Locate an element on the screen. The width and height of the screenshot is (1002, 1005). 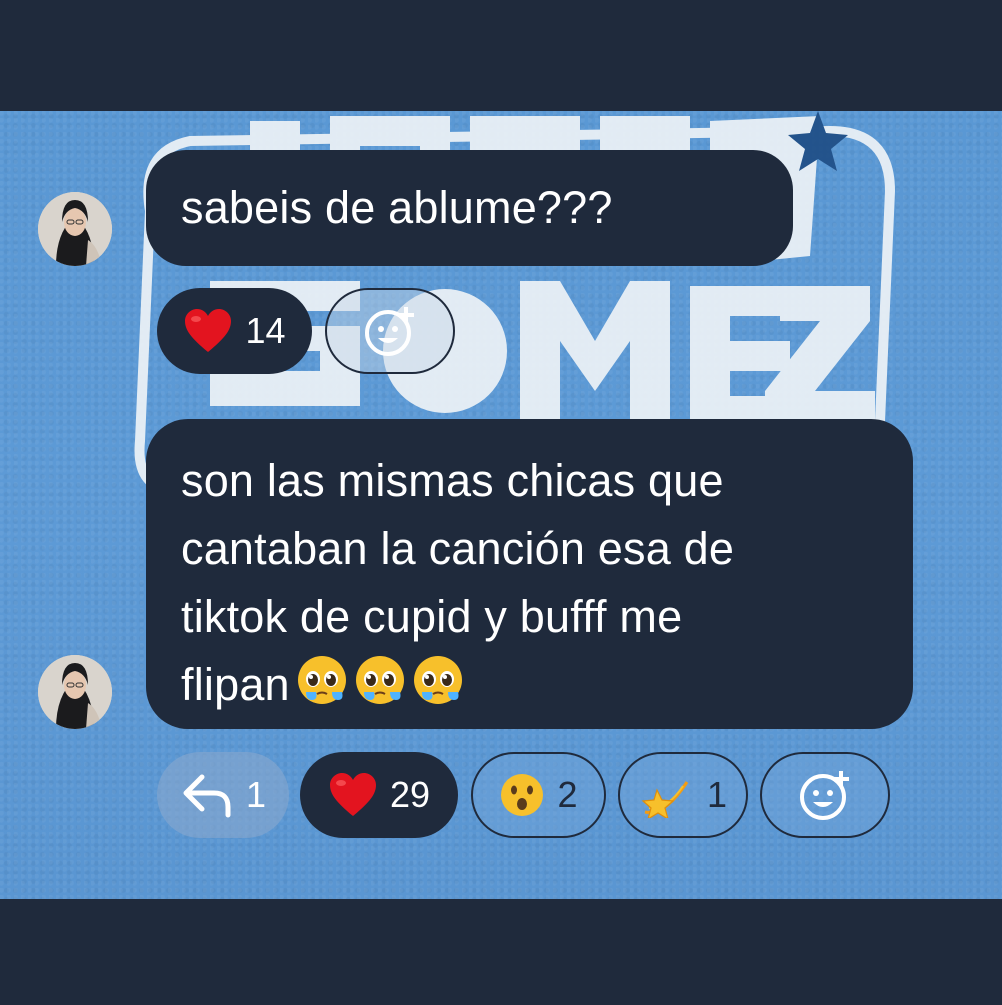
message-line: cantaban la canción esa de is located at coordinates (458, 548).